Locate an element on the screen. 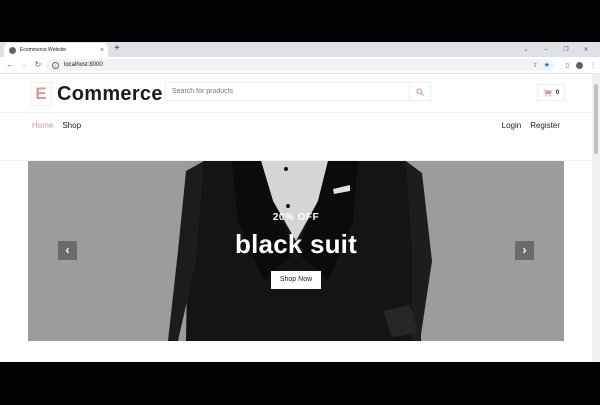  browser-tab: Ecommerce Website × is located at coordinates (56, 50).